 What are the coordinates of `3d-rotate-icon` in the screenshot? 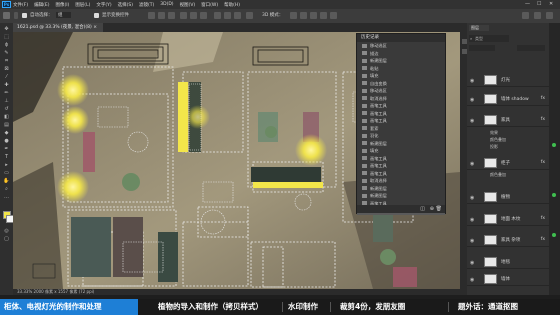 It's located at (293, 15).